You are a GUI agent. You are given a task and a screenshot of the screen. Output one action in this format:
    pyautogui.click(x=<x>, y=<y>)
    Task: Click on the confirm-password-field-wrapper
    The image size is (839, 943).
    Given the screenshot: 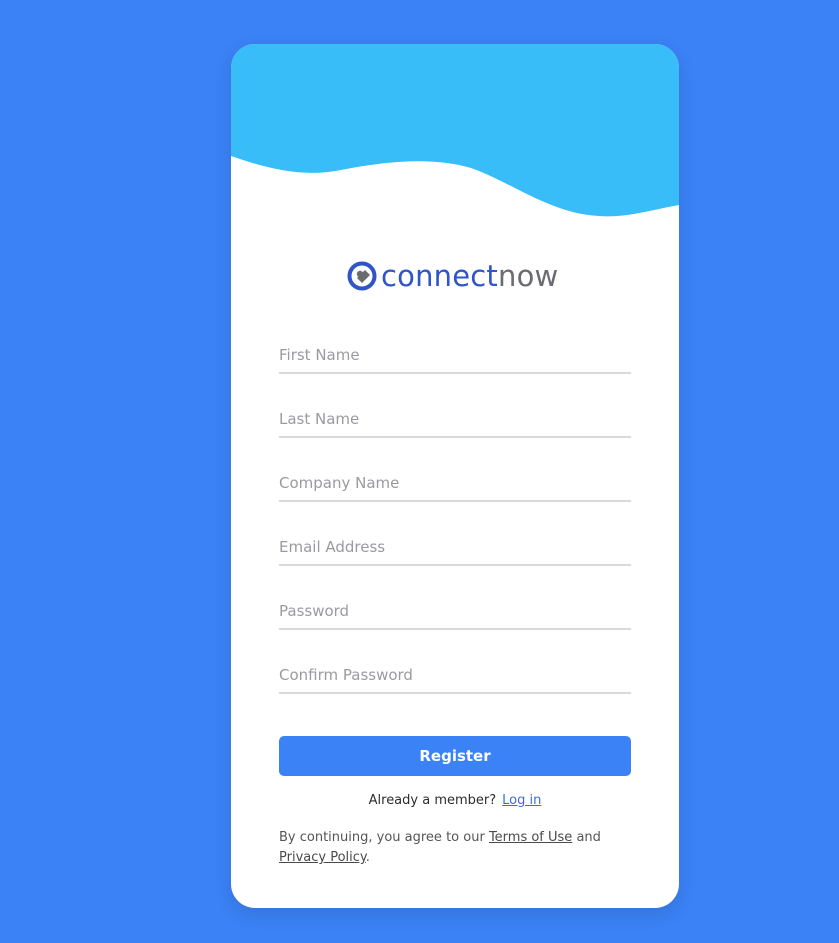 What is the action you would take?
    pyautogui.click(x=455, y=674)
    